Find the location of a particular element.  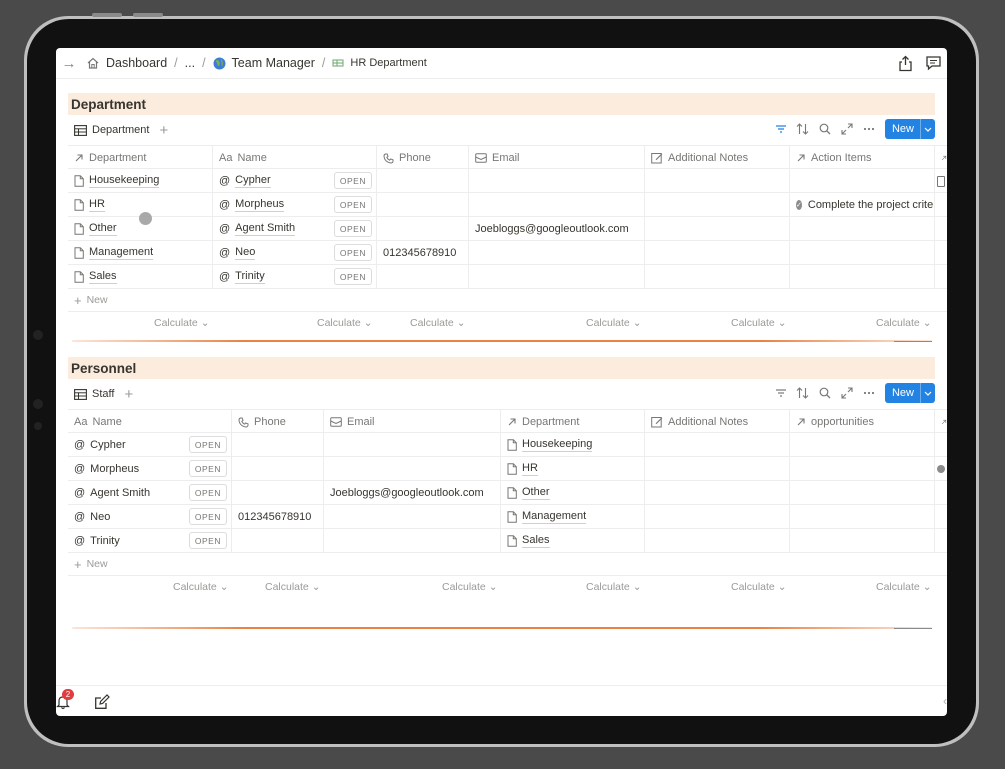

column-header-action-items: Action Items is located at coordinates (862, 158).